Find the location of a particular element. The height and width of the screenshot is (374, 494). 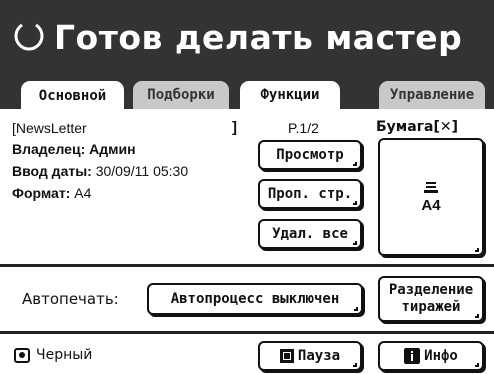

paper-stack-icon is located at coordinates (431, 187).